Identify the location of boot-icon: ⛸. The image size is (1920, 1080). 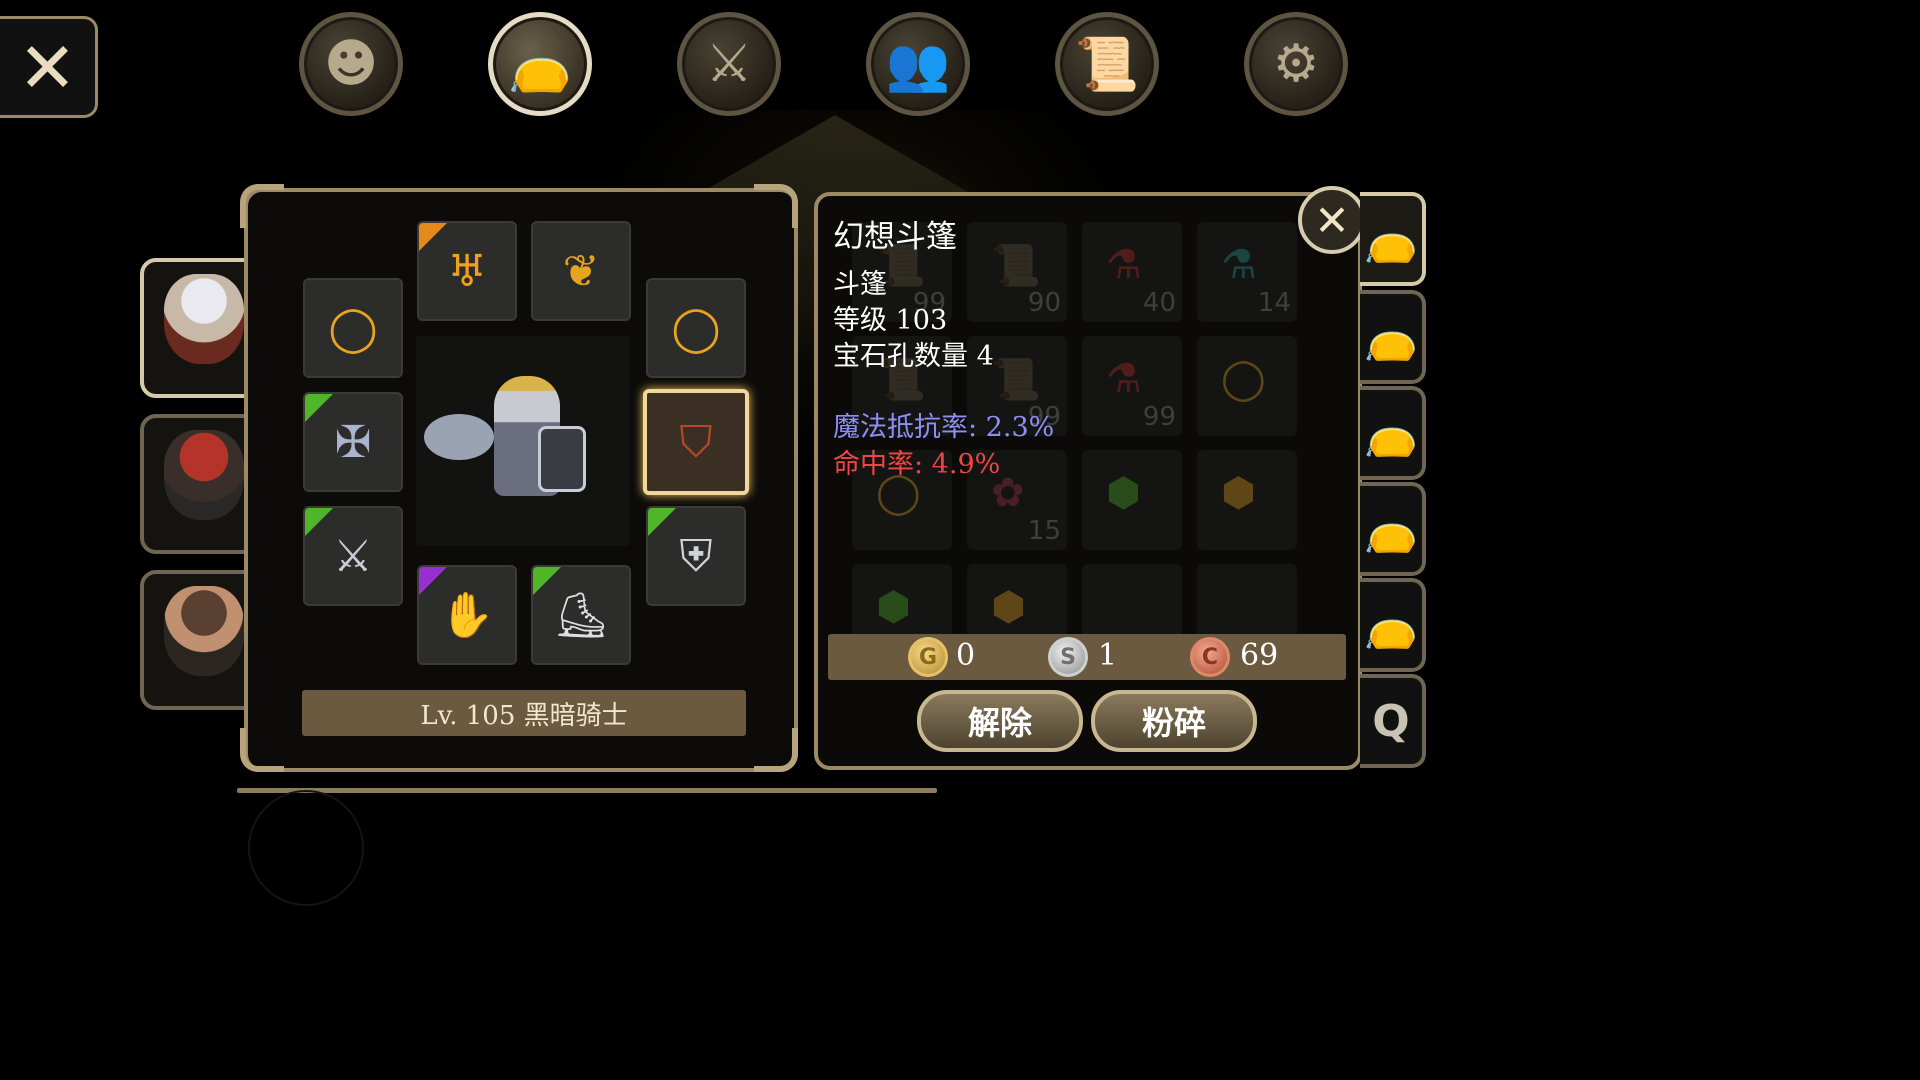
(581, 615).